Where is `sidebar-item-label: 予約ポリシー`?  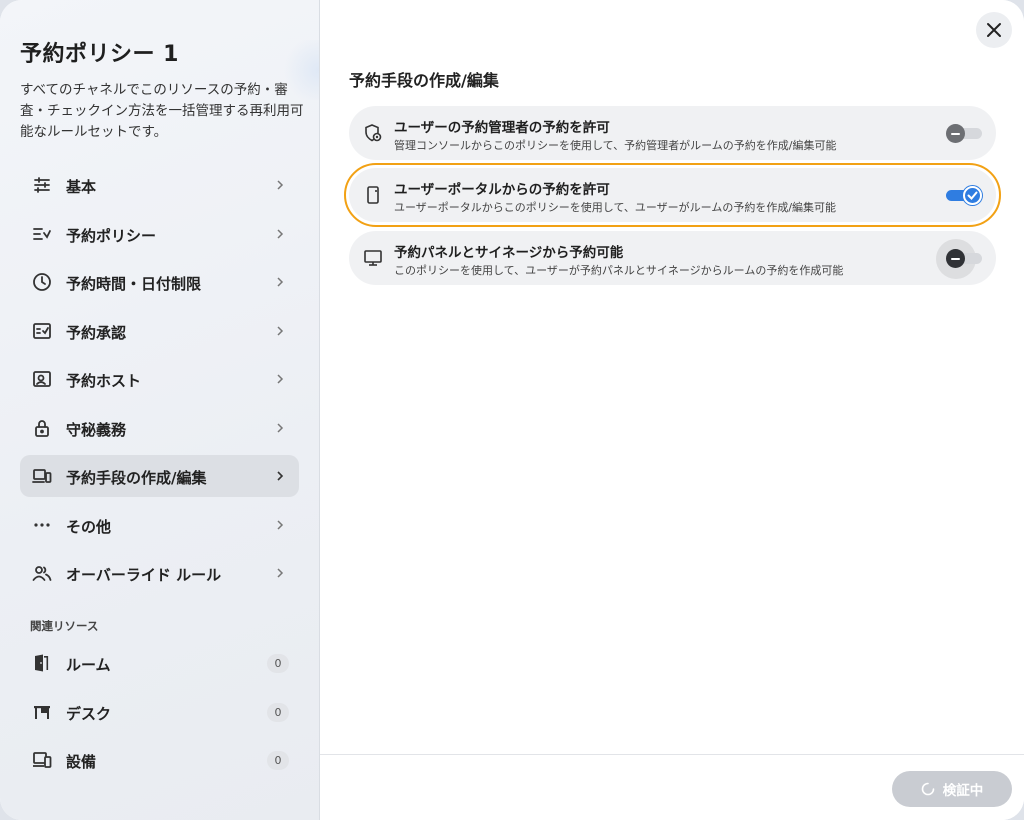 sidebar-item-label: 予約ポリシー is located at coordinates (111, 235).